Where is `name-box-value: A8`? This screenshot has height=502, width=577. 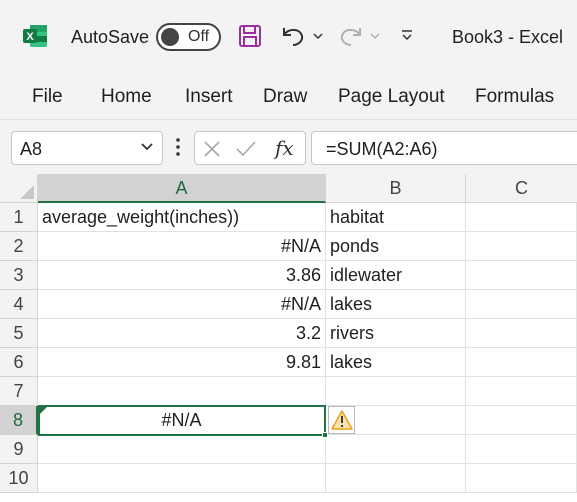
name-box-value: A8 is located at coordinates (31, 149).